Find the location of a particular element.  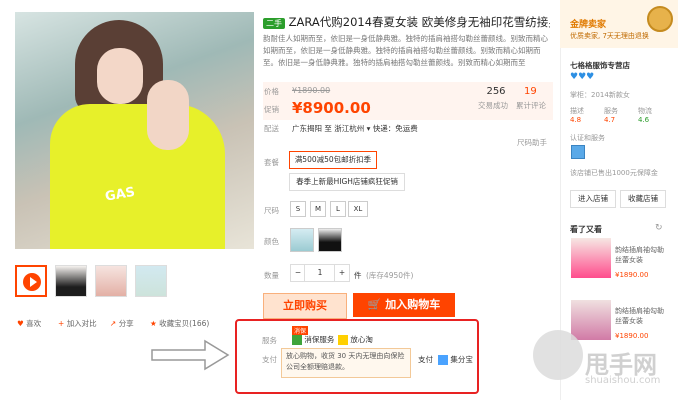

original-price: ¥1890.00 is located at coordinates (311, 90).